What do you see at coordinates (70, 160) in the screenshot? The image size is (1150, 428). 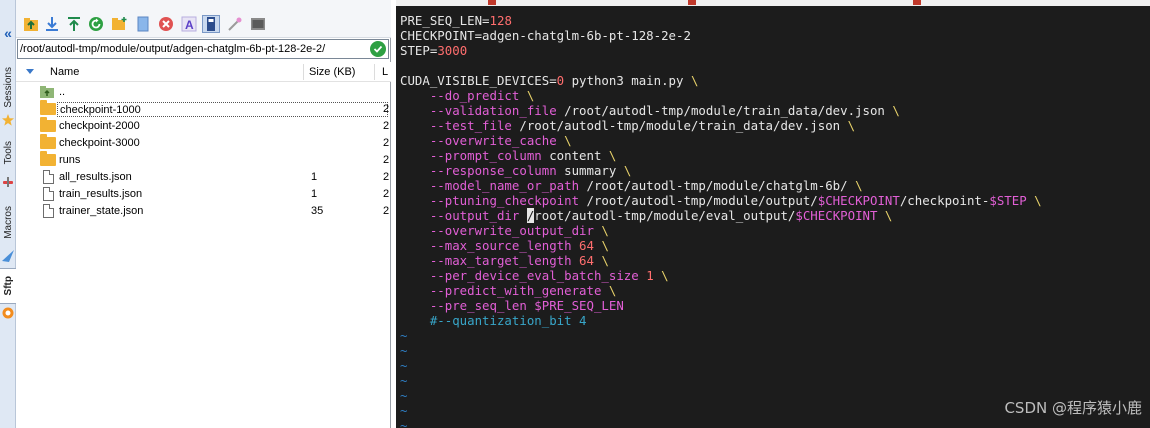 I see `file-name: runs` at bounding box center [70, 160].